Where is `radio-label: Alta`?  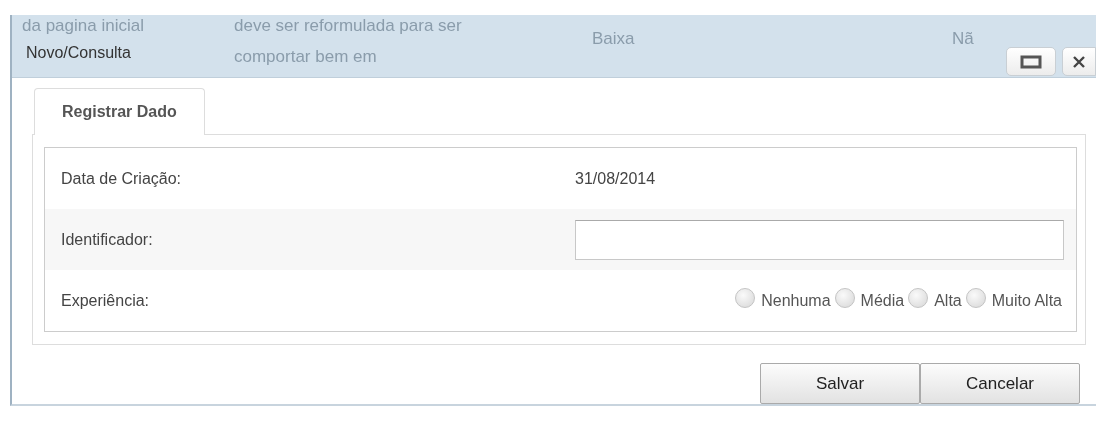
radio-label: Alta is located at coordinates (948, 300).